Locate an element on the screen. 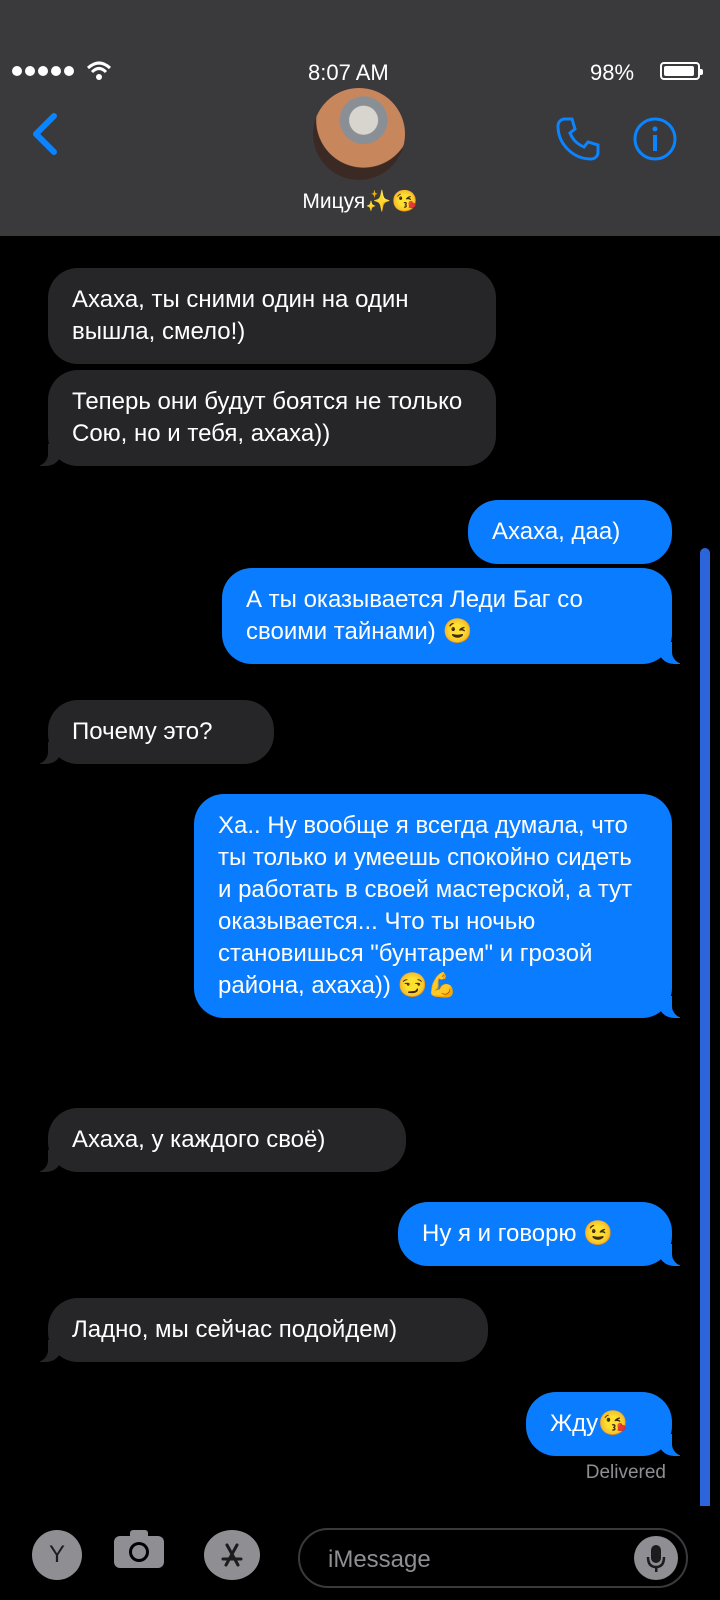 The height and width of the screenshot is (1600, 720). message-outgoing: Ну я и говорю 😉 is located at coordinates (543, 1234).